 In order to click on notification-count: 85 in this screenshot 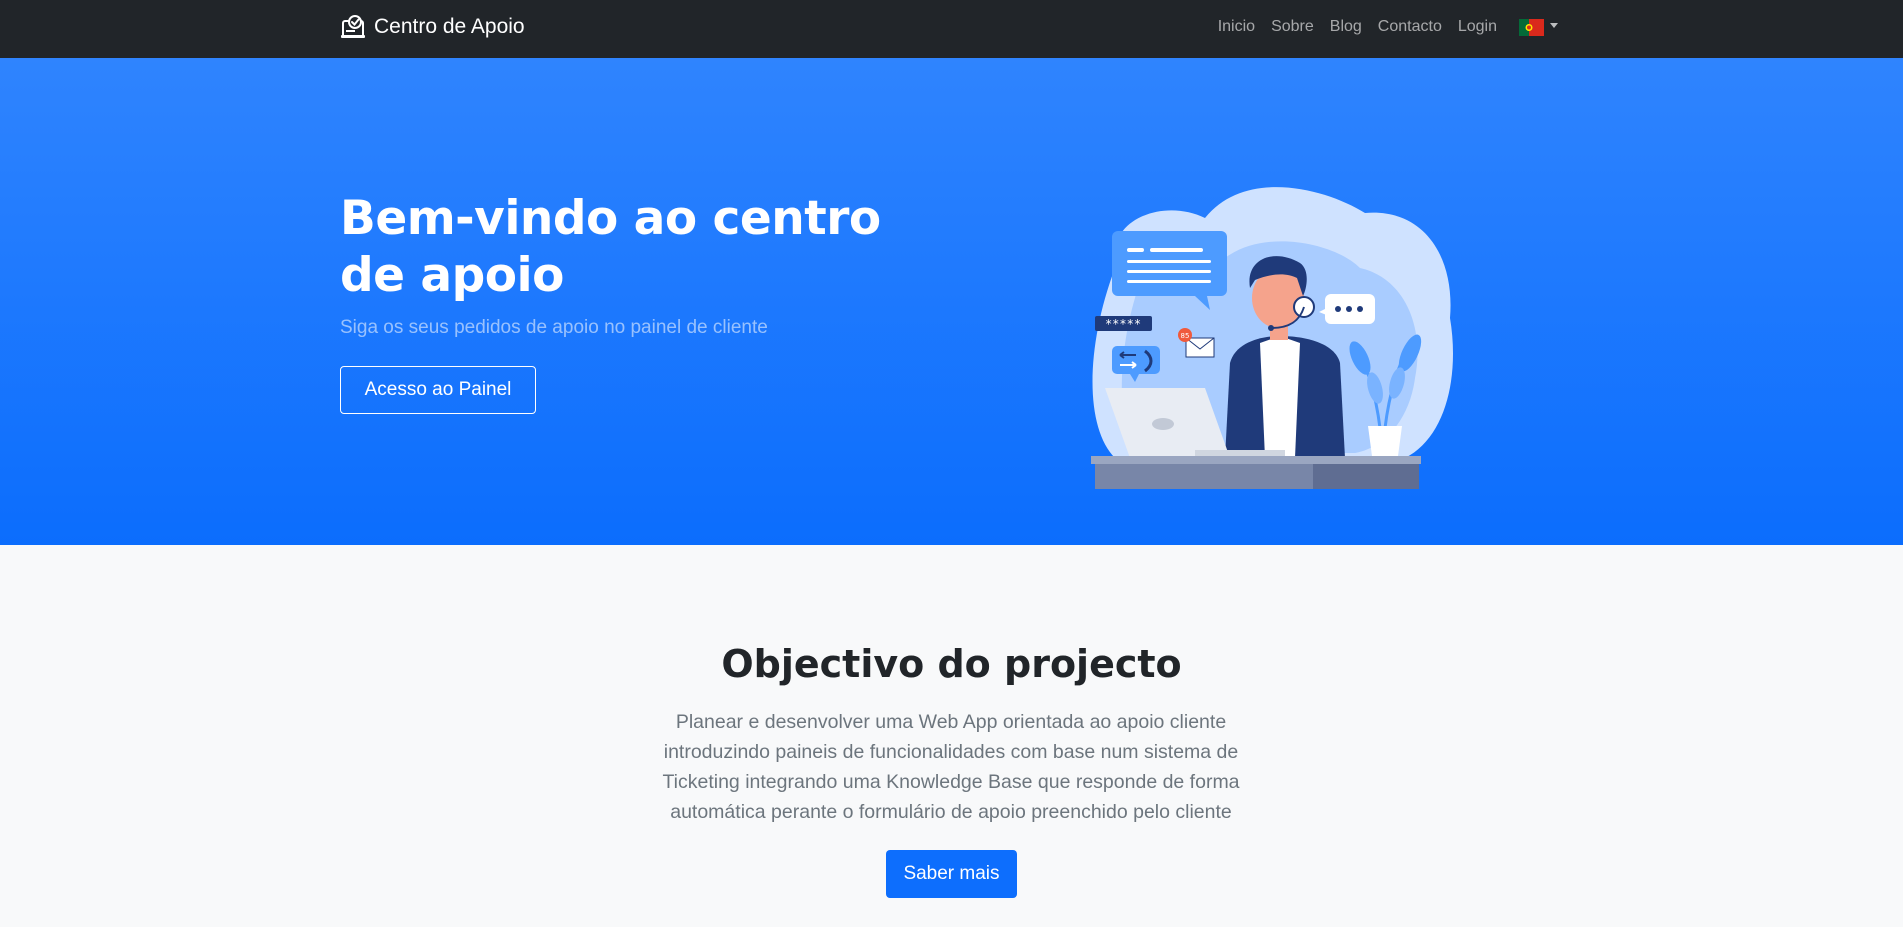, I will do `click(1185, 336)`.